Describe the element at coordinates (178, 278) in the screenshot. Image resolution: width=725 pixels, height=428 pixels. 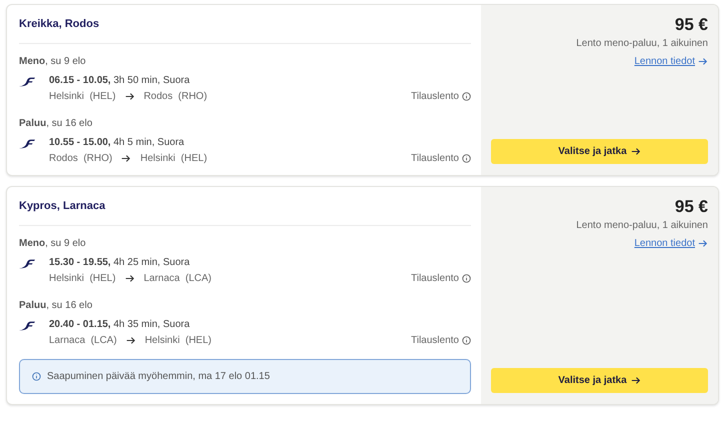
I see `destination-airport: Larnaca (LCA)` at that location.